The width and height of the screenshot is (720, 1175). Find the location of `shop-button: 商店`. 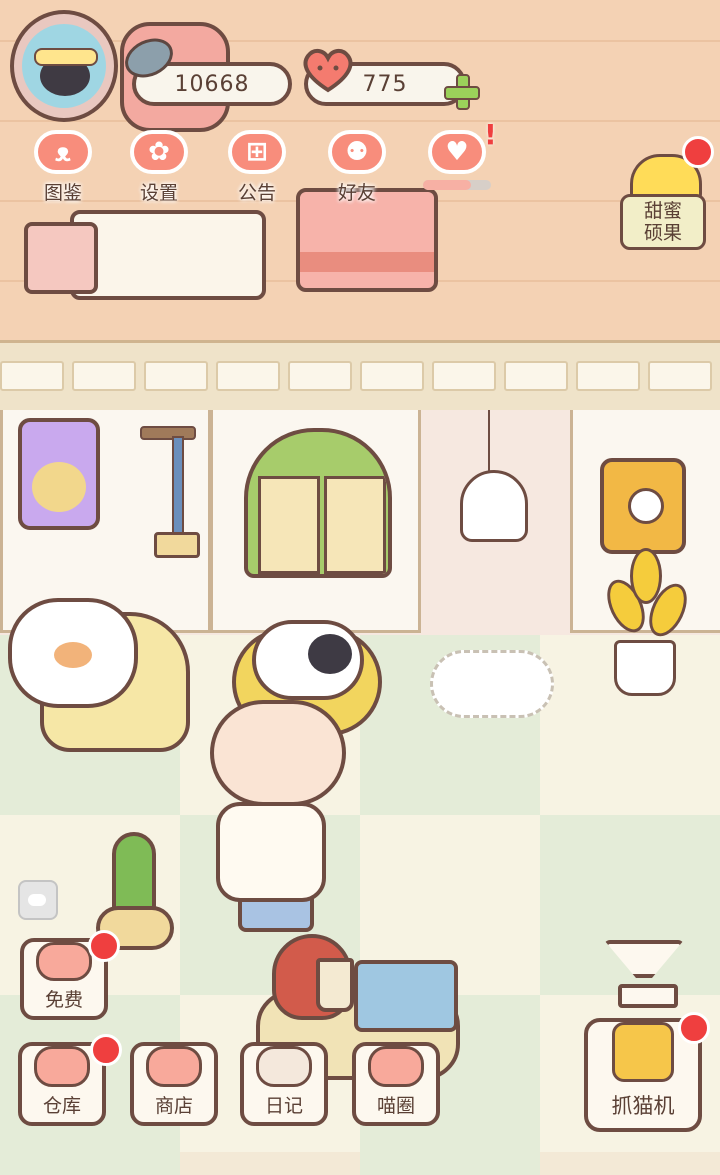

shop-button: 商店 is located at coordinates (174, 1084).